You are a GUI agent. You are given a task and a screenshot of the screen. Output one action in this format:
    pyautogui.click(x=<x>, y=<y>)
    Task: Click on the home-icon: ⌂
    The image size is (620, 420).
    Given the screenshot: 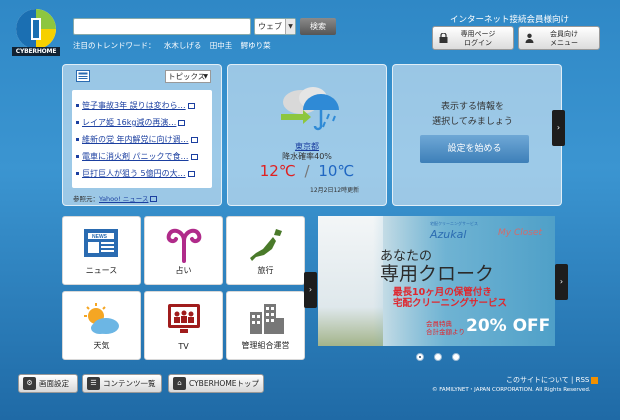 What is the action you would take?
    pyautogui.click(x=179, y=383)
    